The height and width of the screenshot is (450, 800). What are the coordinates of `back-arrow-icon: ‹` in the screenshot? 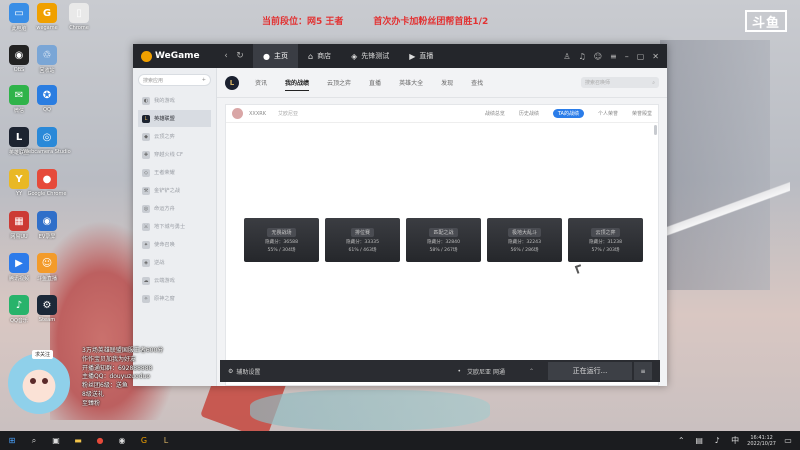 It's located at (226, 56).